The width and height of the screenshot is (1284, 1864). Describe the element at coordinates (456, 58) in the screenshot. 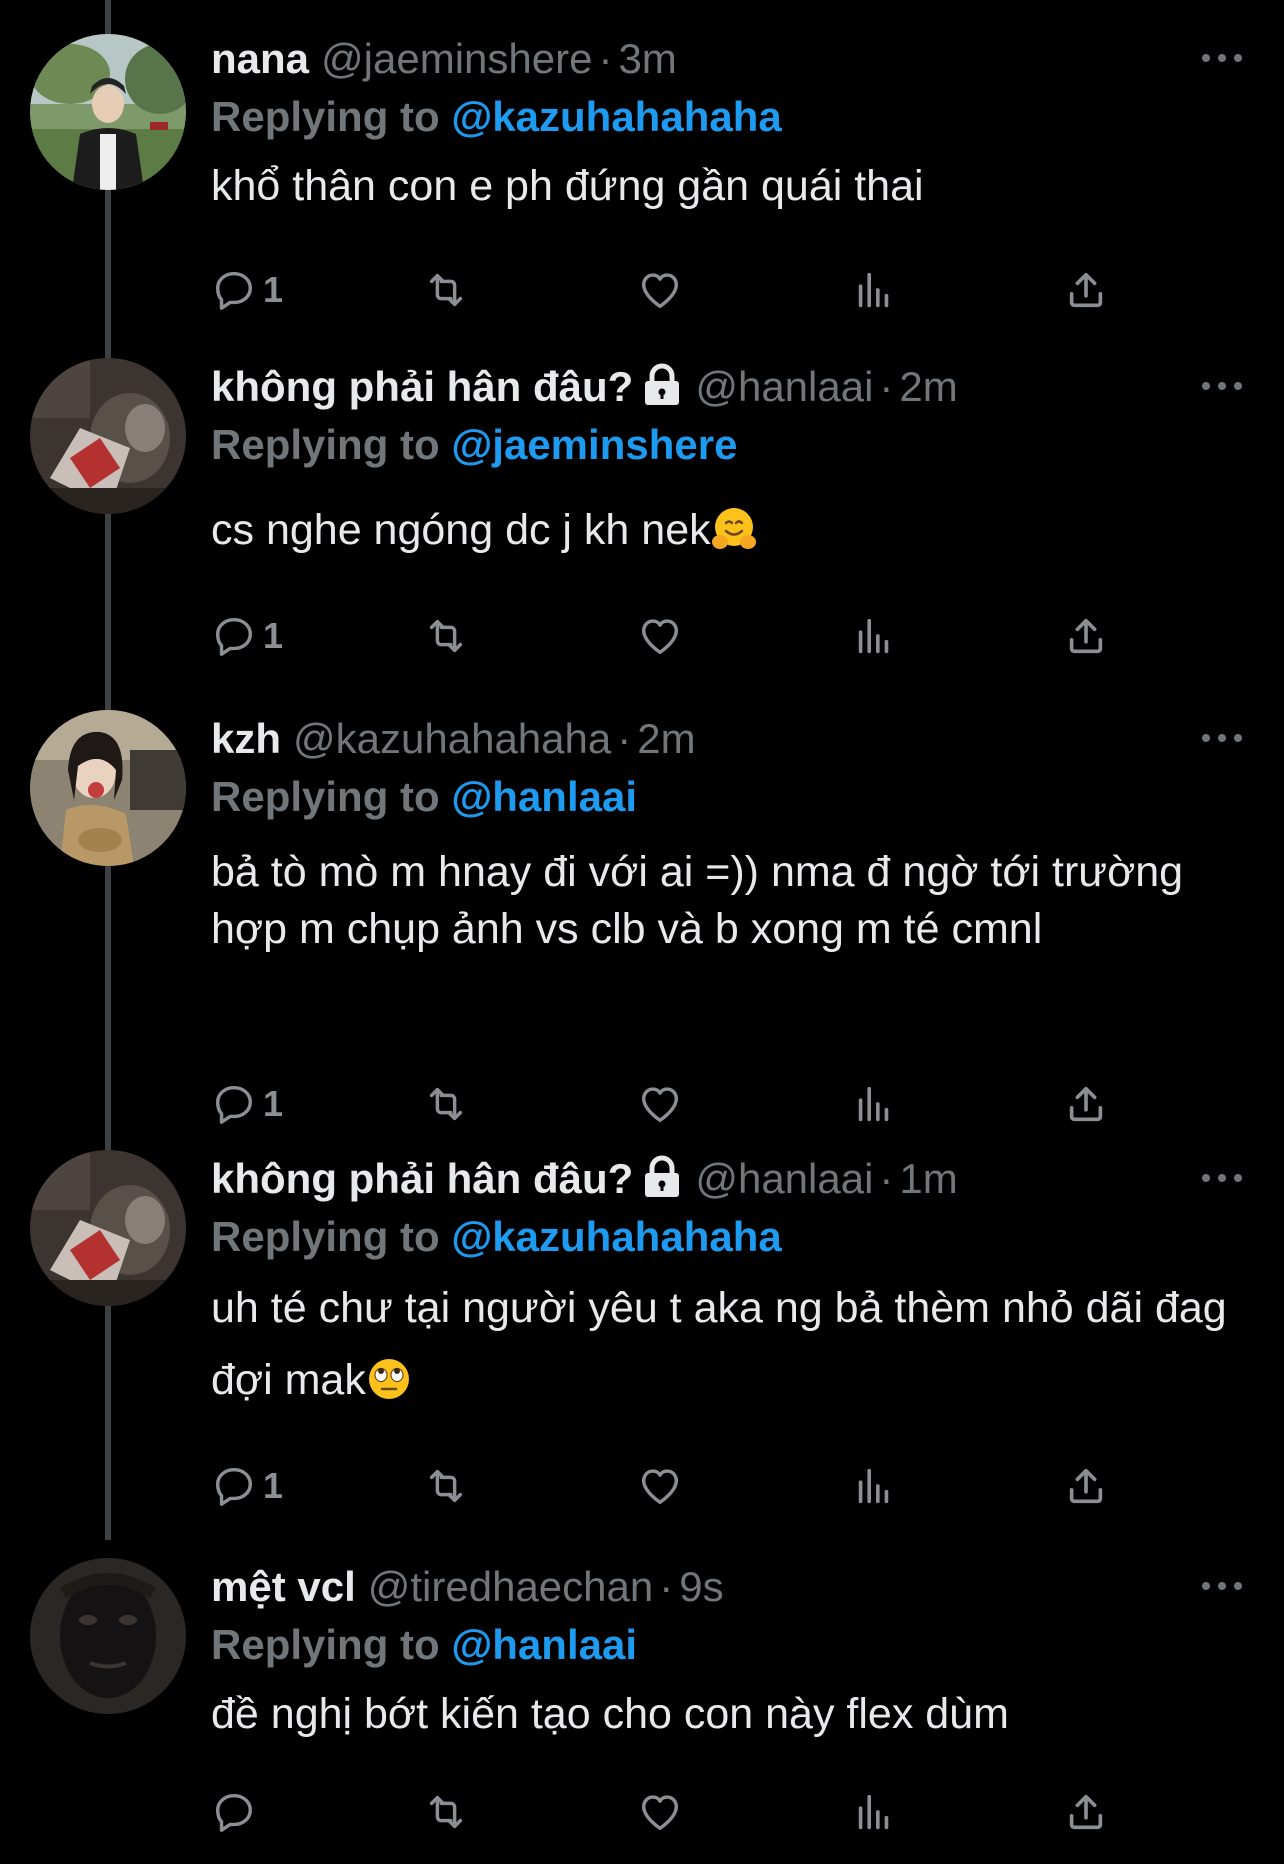

I see `user-handle: @jaeminshere` at that location.